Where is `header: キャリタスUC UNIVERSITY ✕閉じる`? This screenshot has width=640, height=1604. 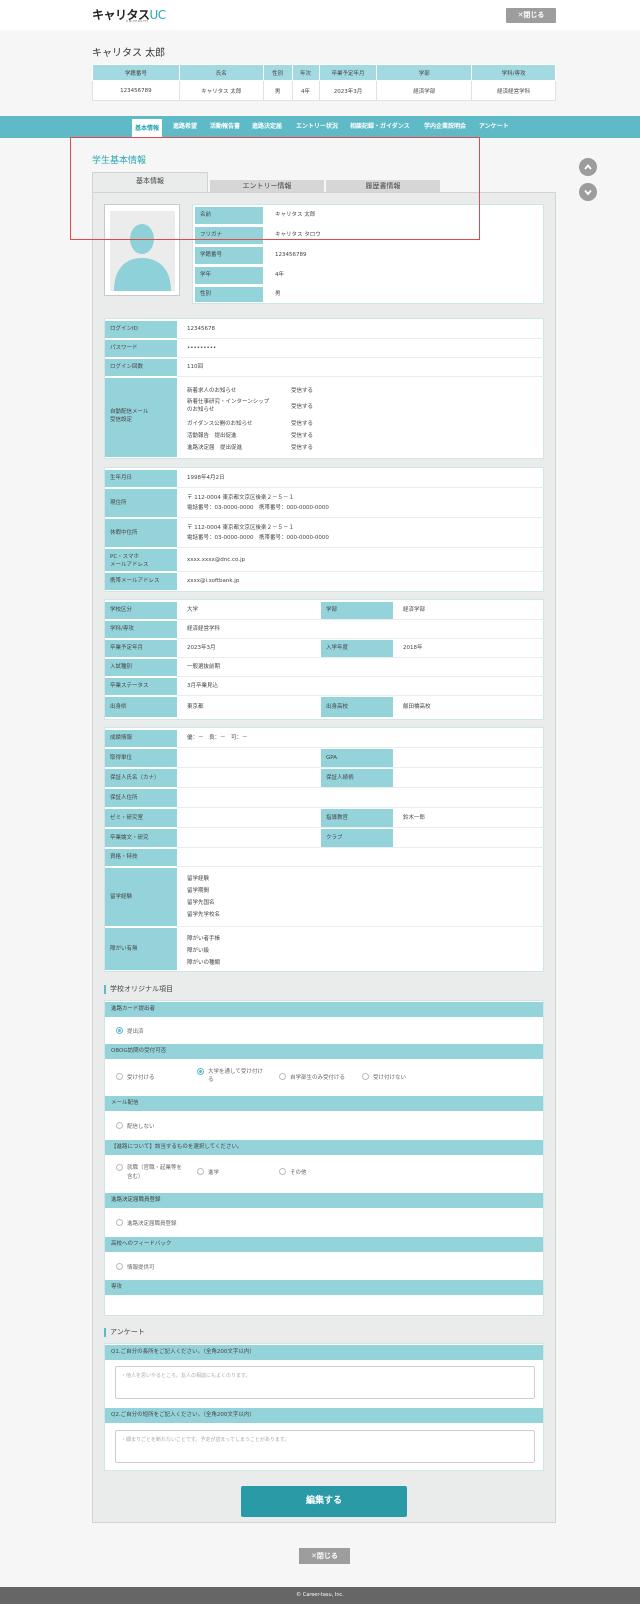
header: キャリタスUC UNIVERSITY ✕閉じる is located at coordinates (320, 15).